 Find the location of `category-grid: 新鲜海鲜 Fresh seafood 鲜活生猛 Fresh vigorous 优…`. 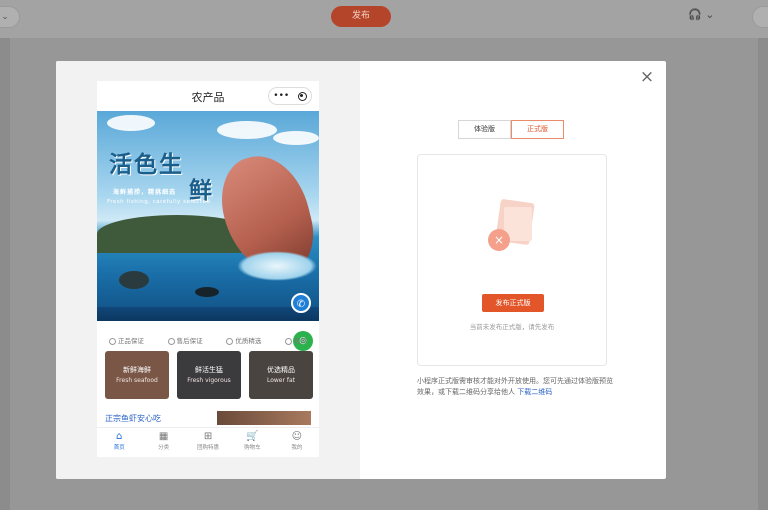

category-grid: 新鲜海鲜 Fresh seafood 鲜活生猛 Fresh vigorous 优… is located at coordinates (209, 375).